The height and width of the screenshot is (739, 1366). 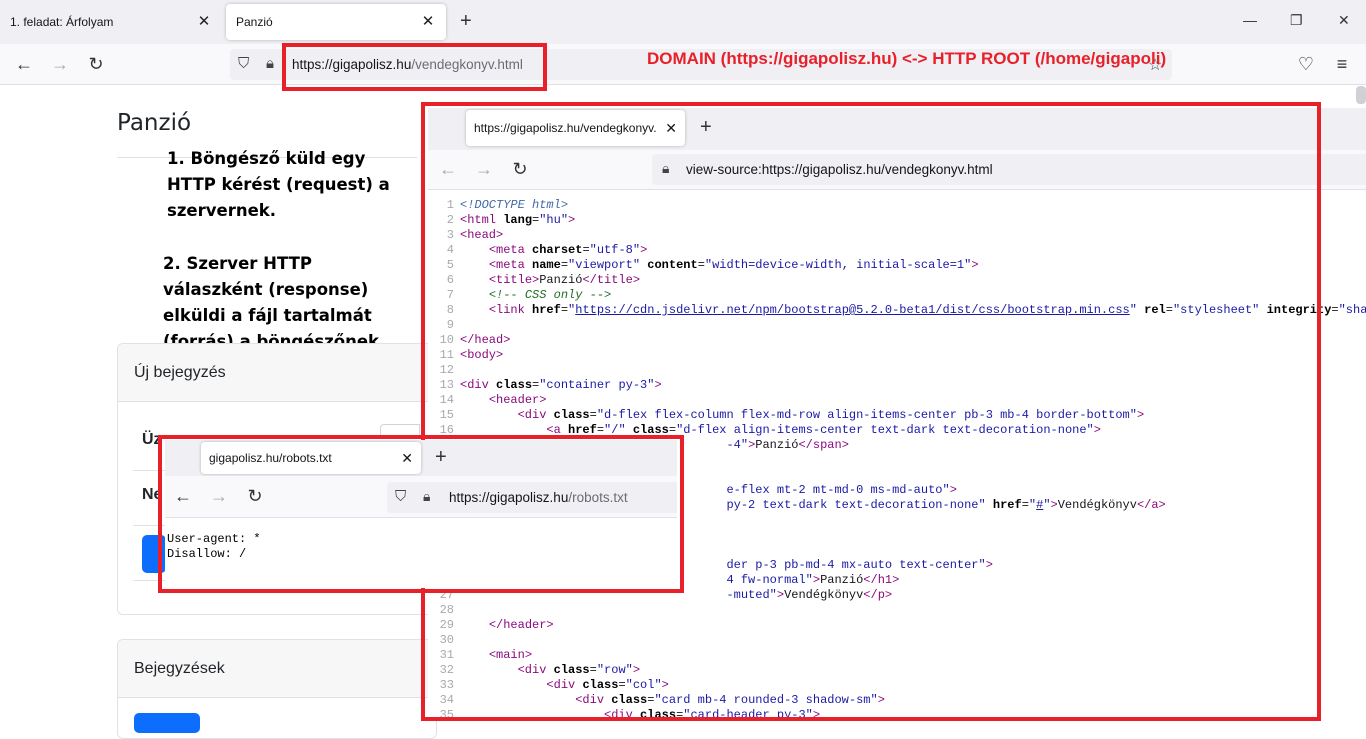 What do you see at coordinates (267, 315) in the screenshot?
I see `step2-line: elküldi a fájl tartalmát` at bounding box center [267, 315].